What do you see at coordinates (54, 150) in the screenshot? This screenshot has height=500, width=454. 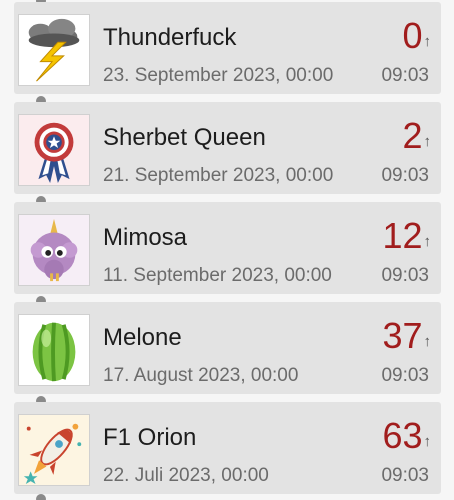 I see `rosette-icon` at bounding box center [54, 150].